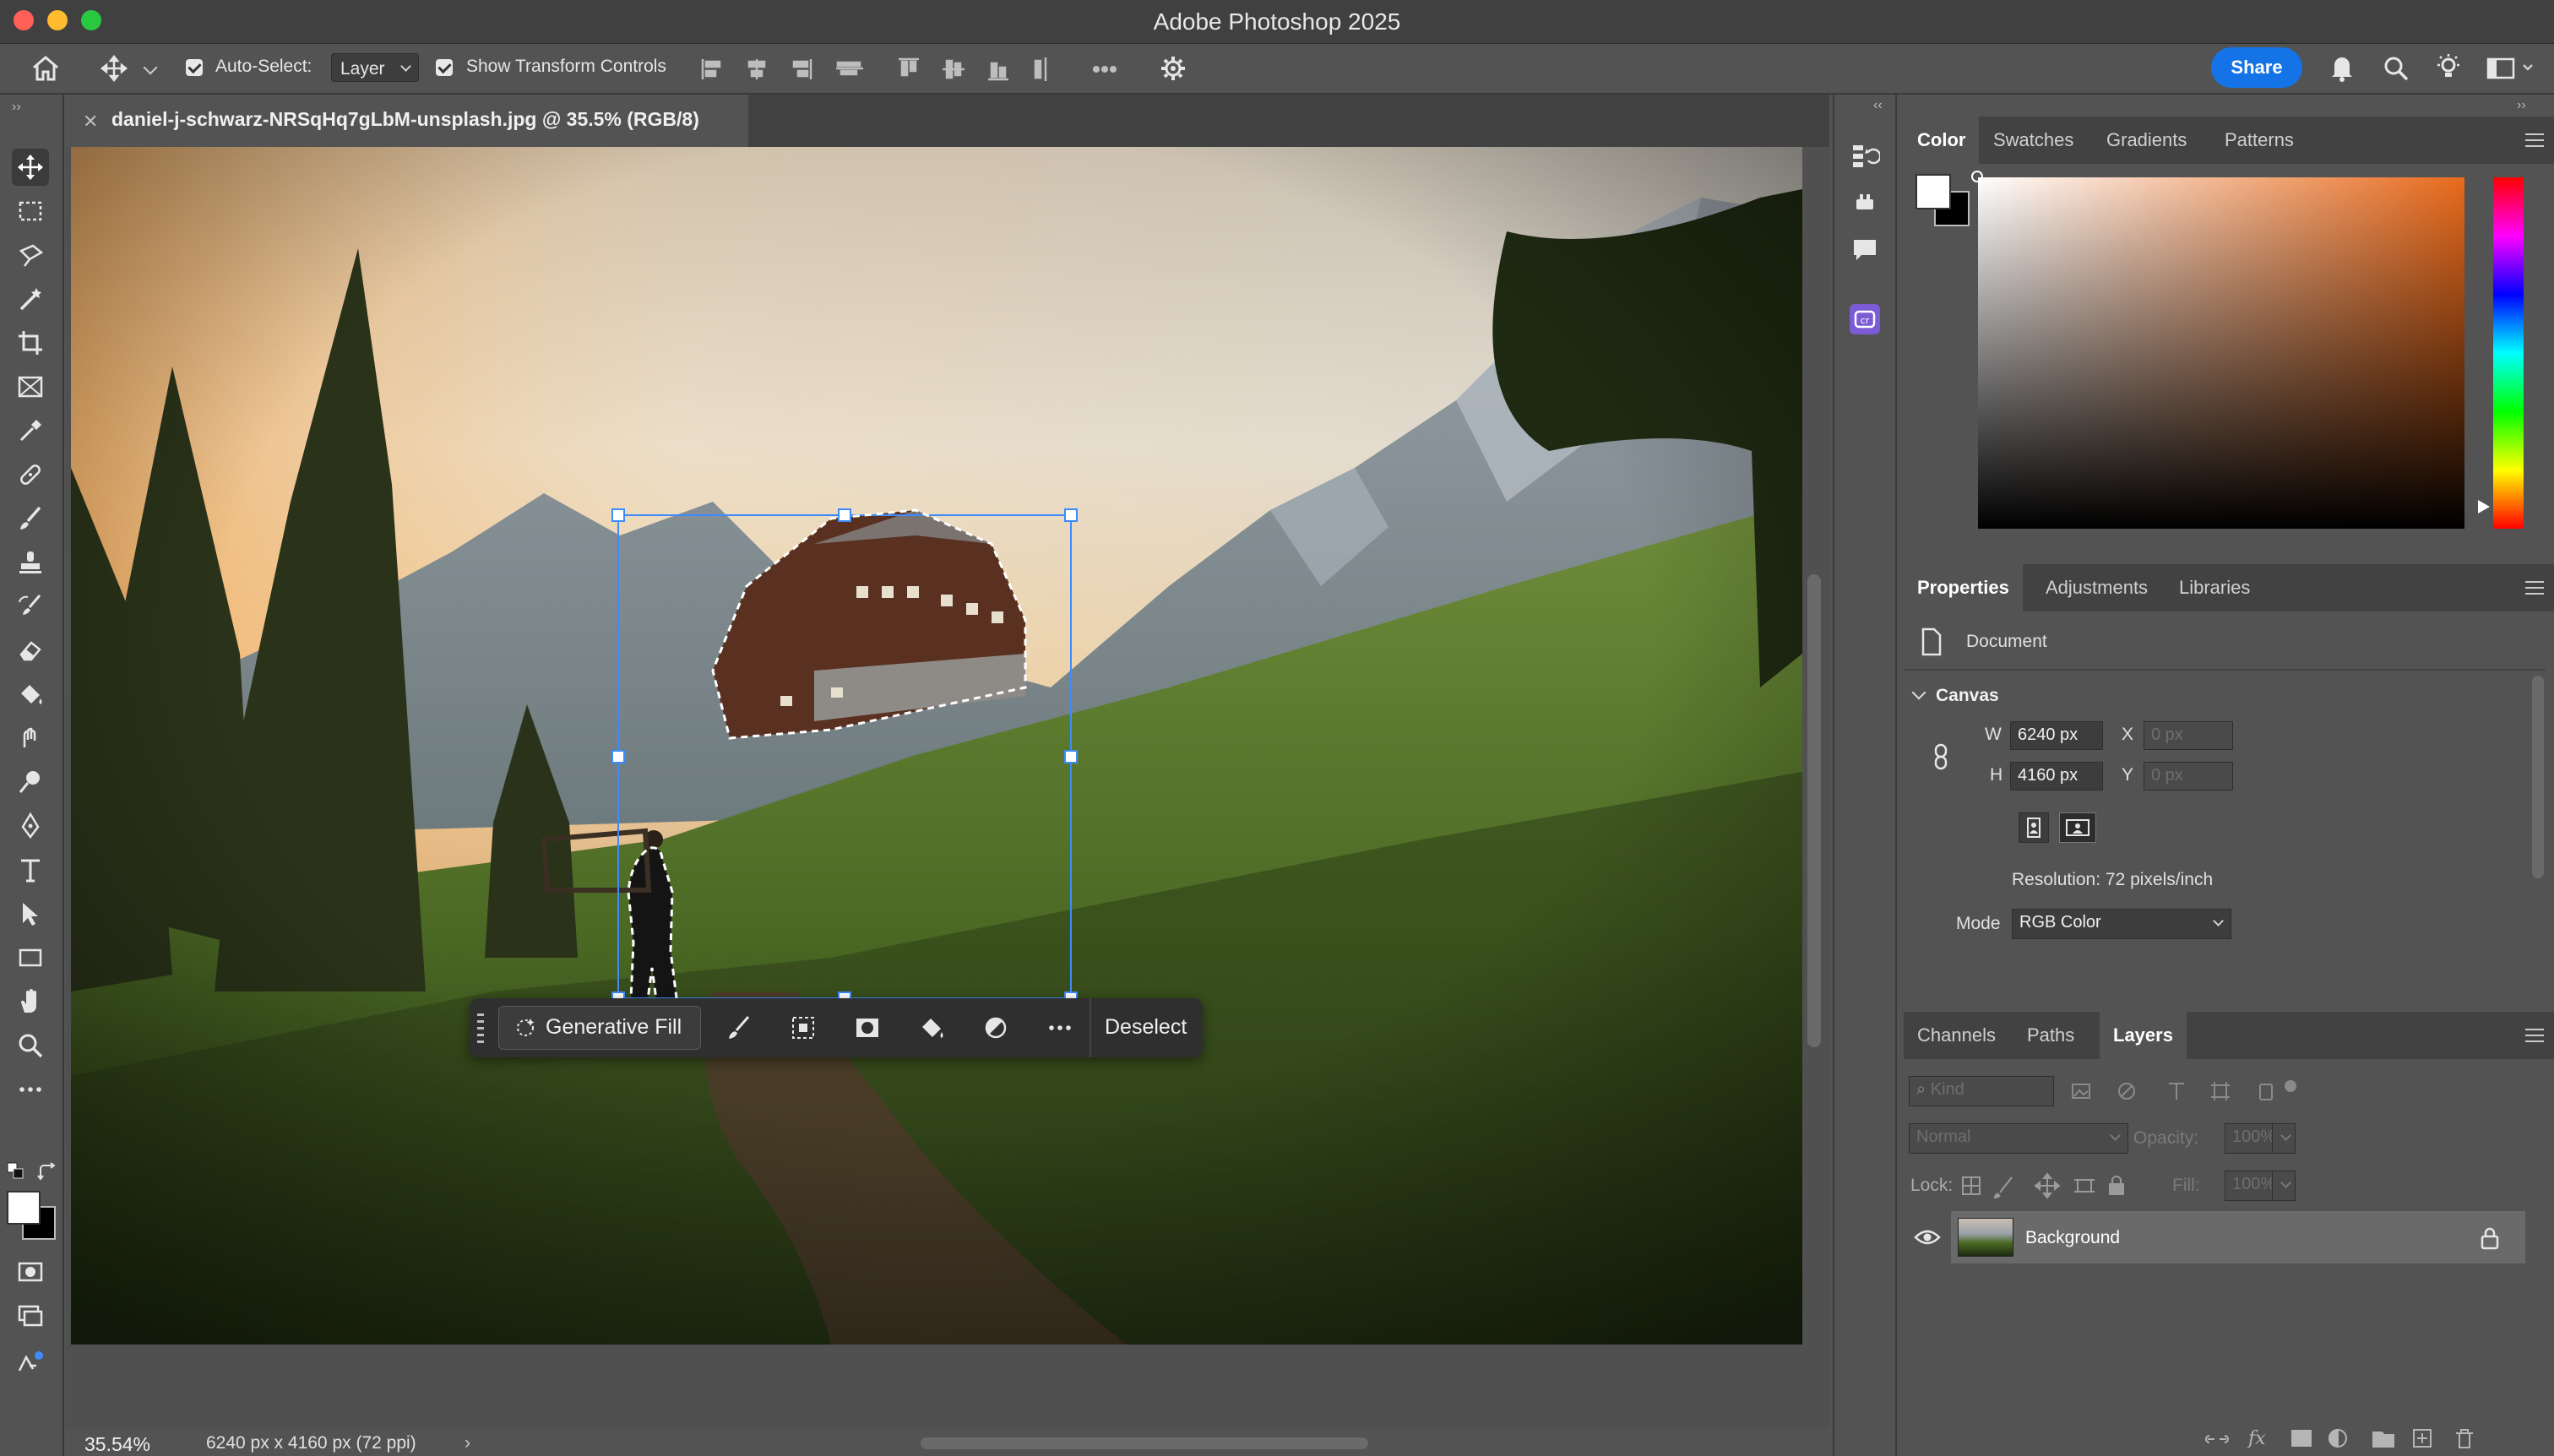 Image resolution: width=2554 pixels, height=1456 pixels. Describe the element at coordinates (115, 69) in the screenshot. I see `move-tool-preset-icon` at that location.